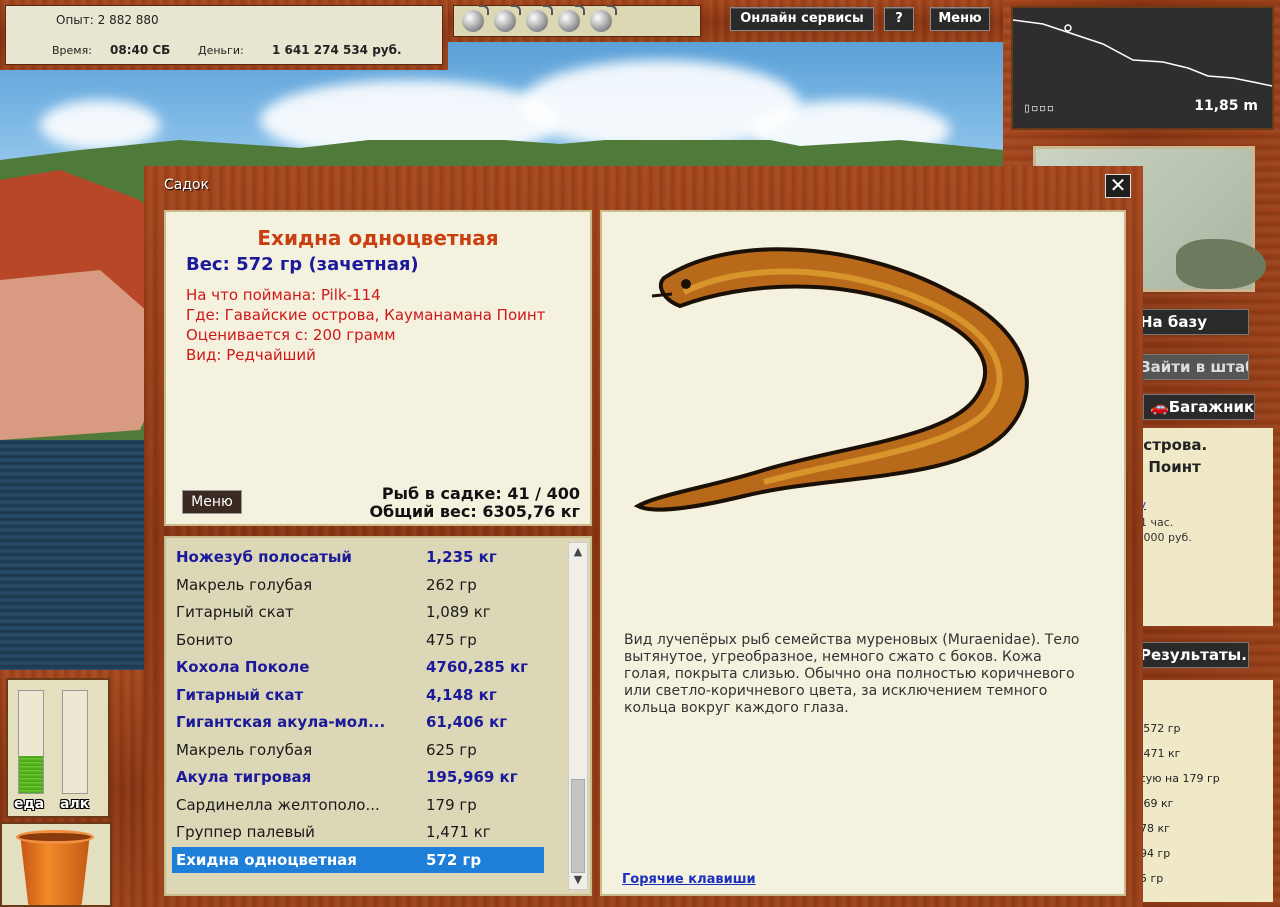 The width and height of the screenshot is (1280, 907). I want to click on info-link: ку, so click(1203, 504).